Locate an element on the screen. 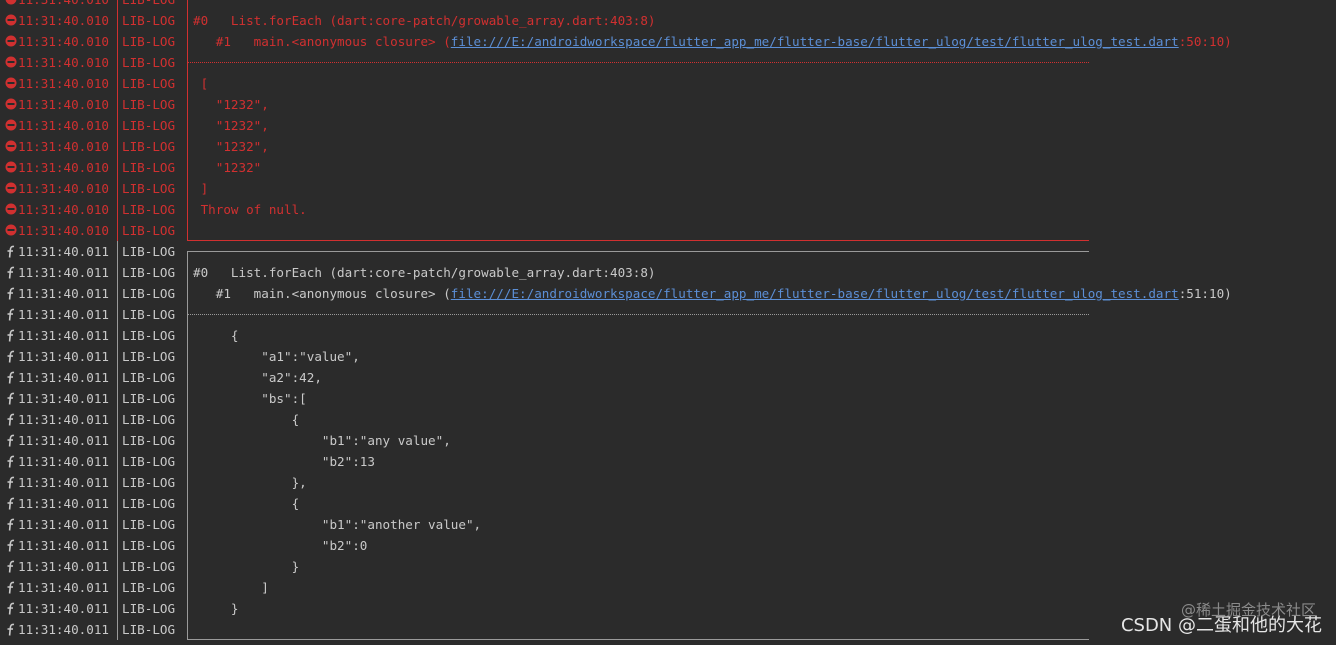  log-message-text: } is located at coordinates (216, 608).